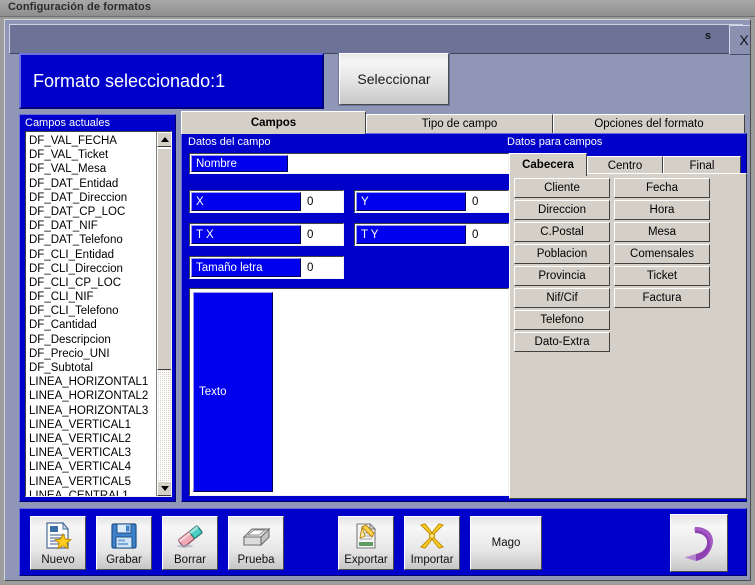 This screenshot has height=585, width=755. Describe the element at coordinates (233, 392) in the screenshot. I see `texto-label: Texto` at that location.